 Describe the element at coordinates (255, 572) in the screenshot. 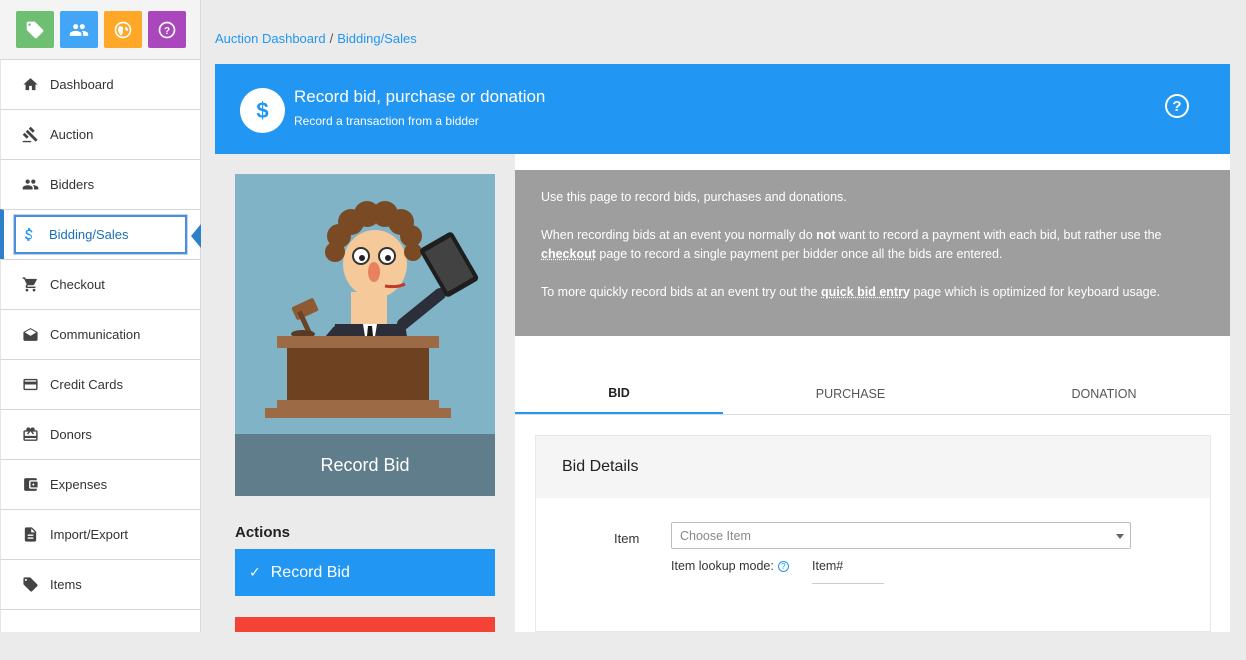

I see `check-icon: ✓` at that location.